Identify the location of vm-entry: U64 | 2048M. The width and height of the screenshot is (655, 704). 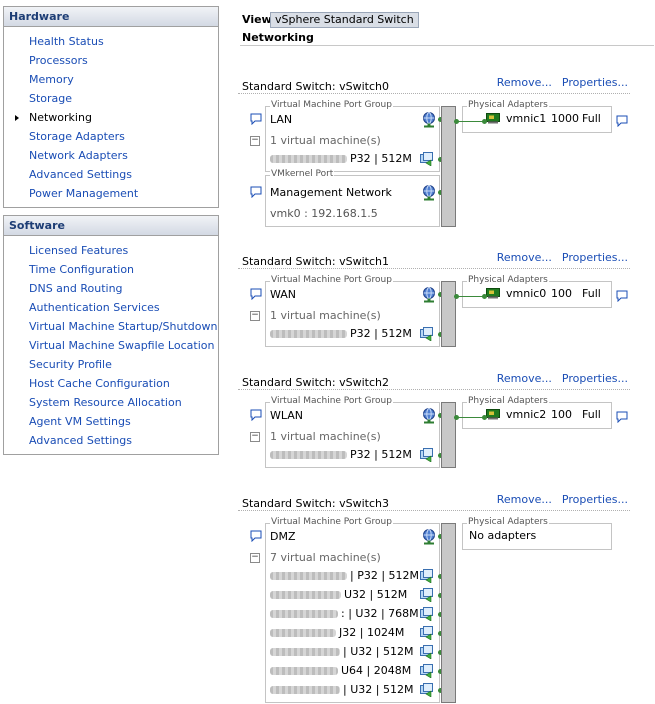
(352, 671).